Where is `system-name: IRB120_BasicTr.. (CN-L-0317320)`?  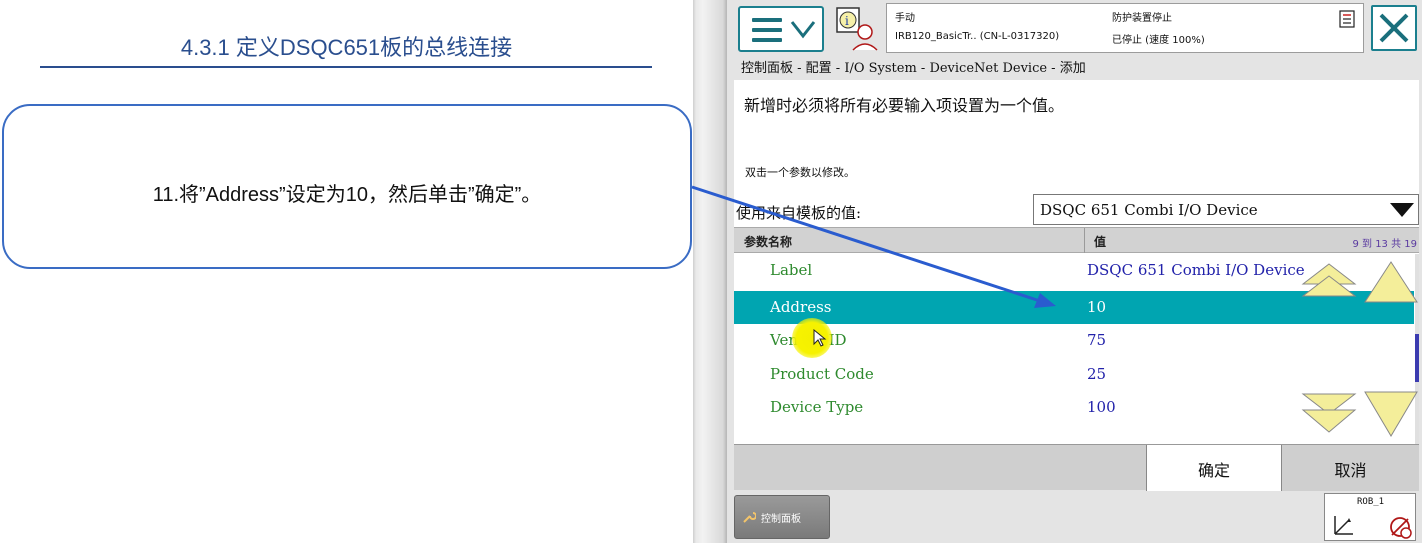
system-name: IRB120_BasicTr.. (CN-L-0317320) is located at coordinates (977, 36).